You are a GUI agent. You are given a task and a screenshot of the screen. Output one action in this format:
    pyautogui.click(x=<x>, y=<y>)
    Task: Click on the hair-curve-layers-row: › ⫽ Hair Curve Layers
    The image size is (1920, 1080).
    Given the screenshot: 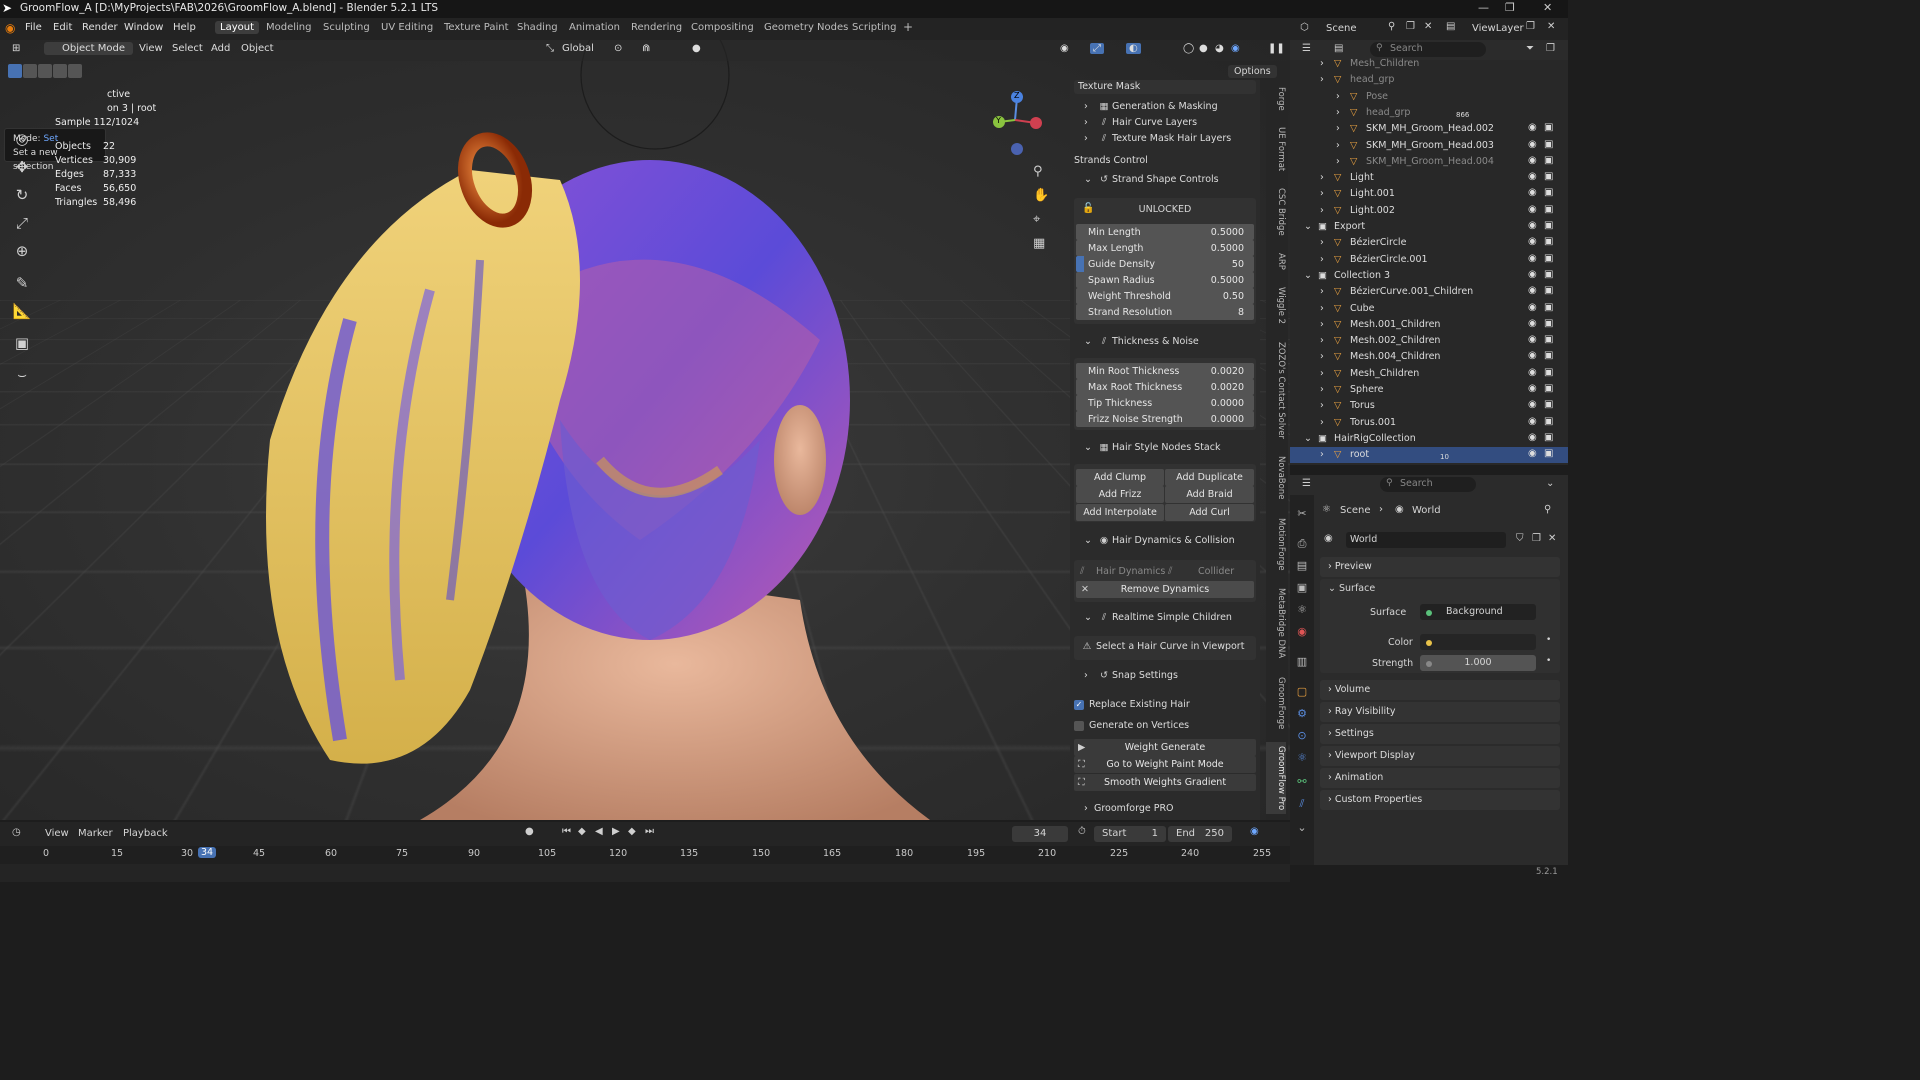 What is the action you would take?
    pyautogui.click(x=1165, y=122)
    